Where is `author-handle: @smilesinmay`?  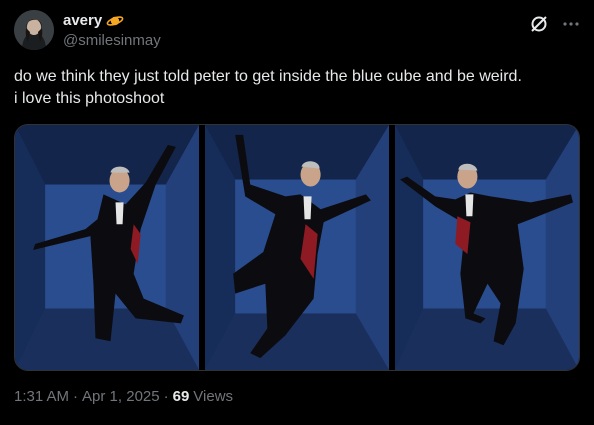 author-handle: @smilesinmay is located at coordinates (112, 40).